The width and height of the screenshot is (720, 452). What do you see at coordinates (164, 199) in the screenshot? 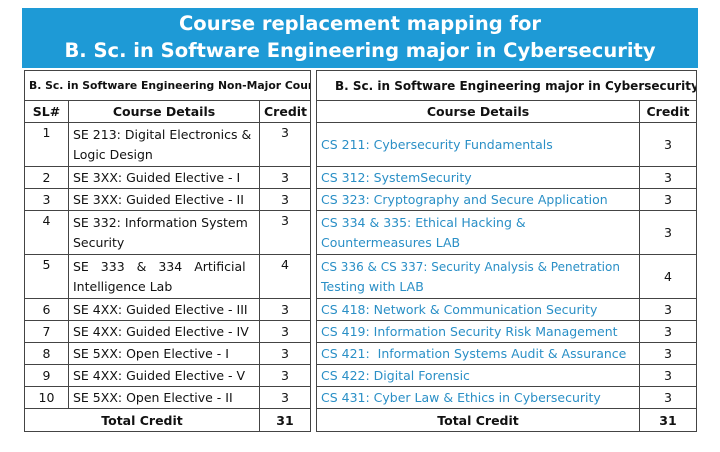
I see `course-details: SE 3XX: Guided Elective - II` at bounding box center [164, 199].